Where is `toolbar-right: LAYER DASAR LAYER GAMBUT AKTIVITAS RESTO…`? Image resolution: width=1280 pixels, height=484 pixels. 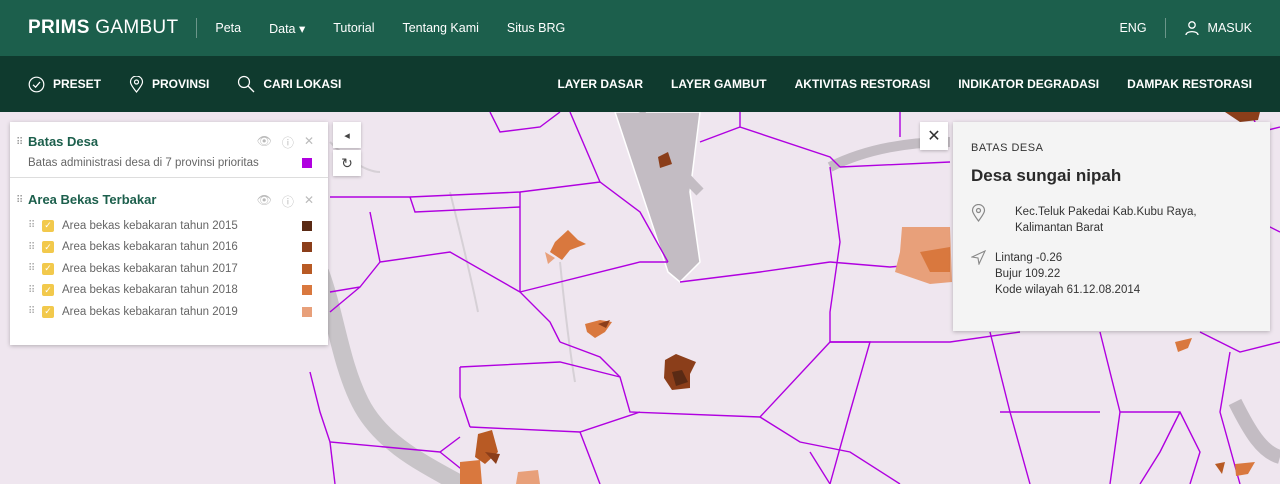
toolbar-right: LAYER DASAR LAYER GAMBUT AKTIVITAS RESTO… is located at coordinates (904, 84).